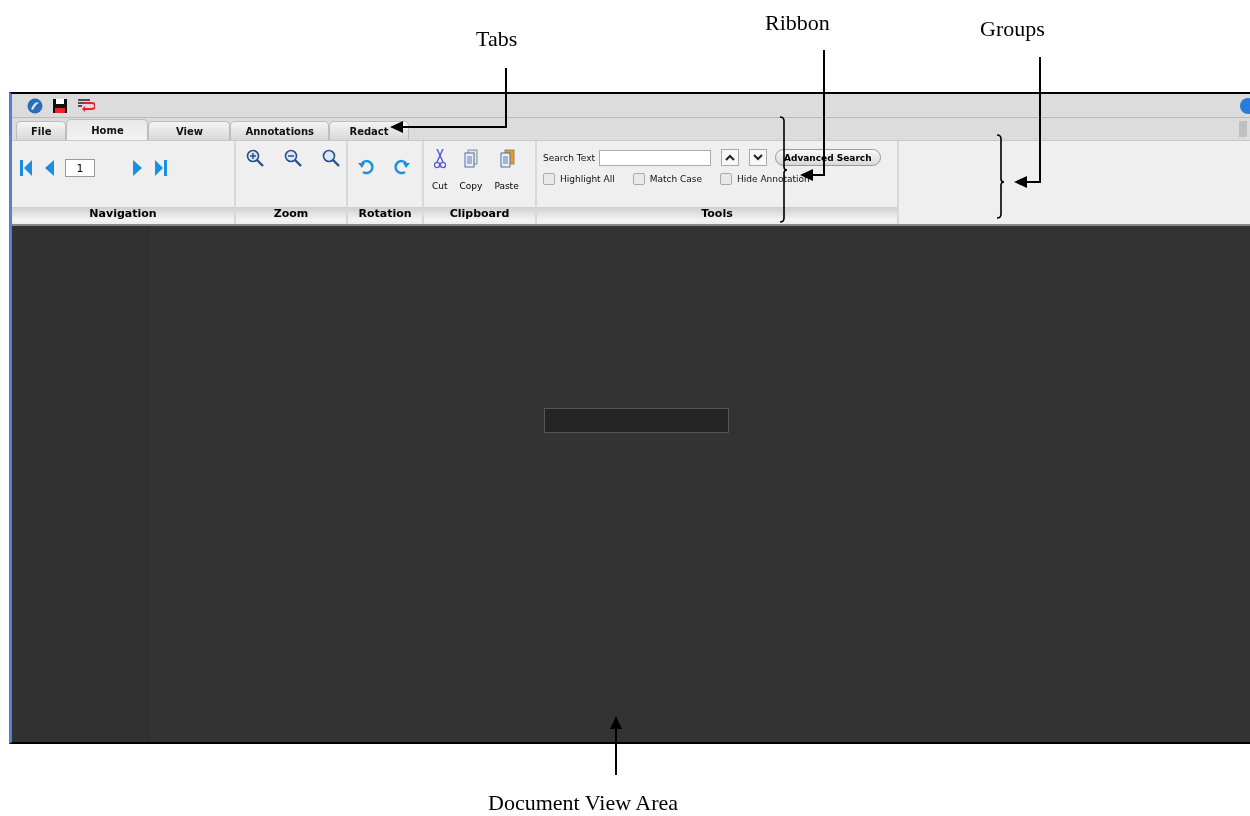  I want to click on group-label: Zoom, so click(291, 214).